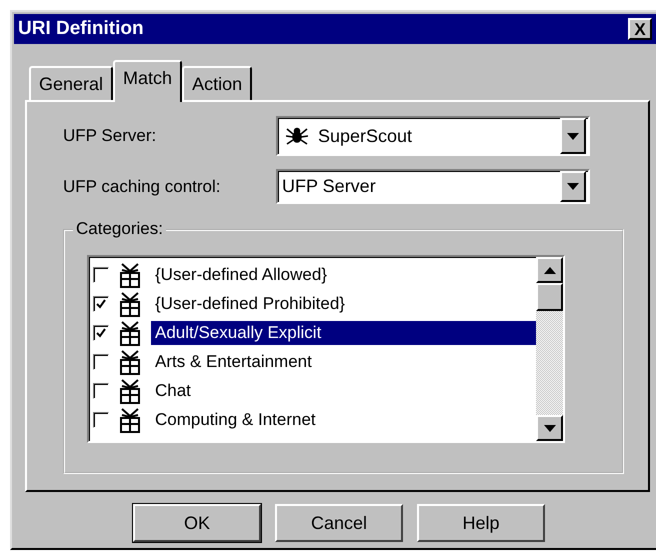 Image resolution: width=656 pixels, height=558 pixels. I want to click on list-item: Chat, so click(343, 390).